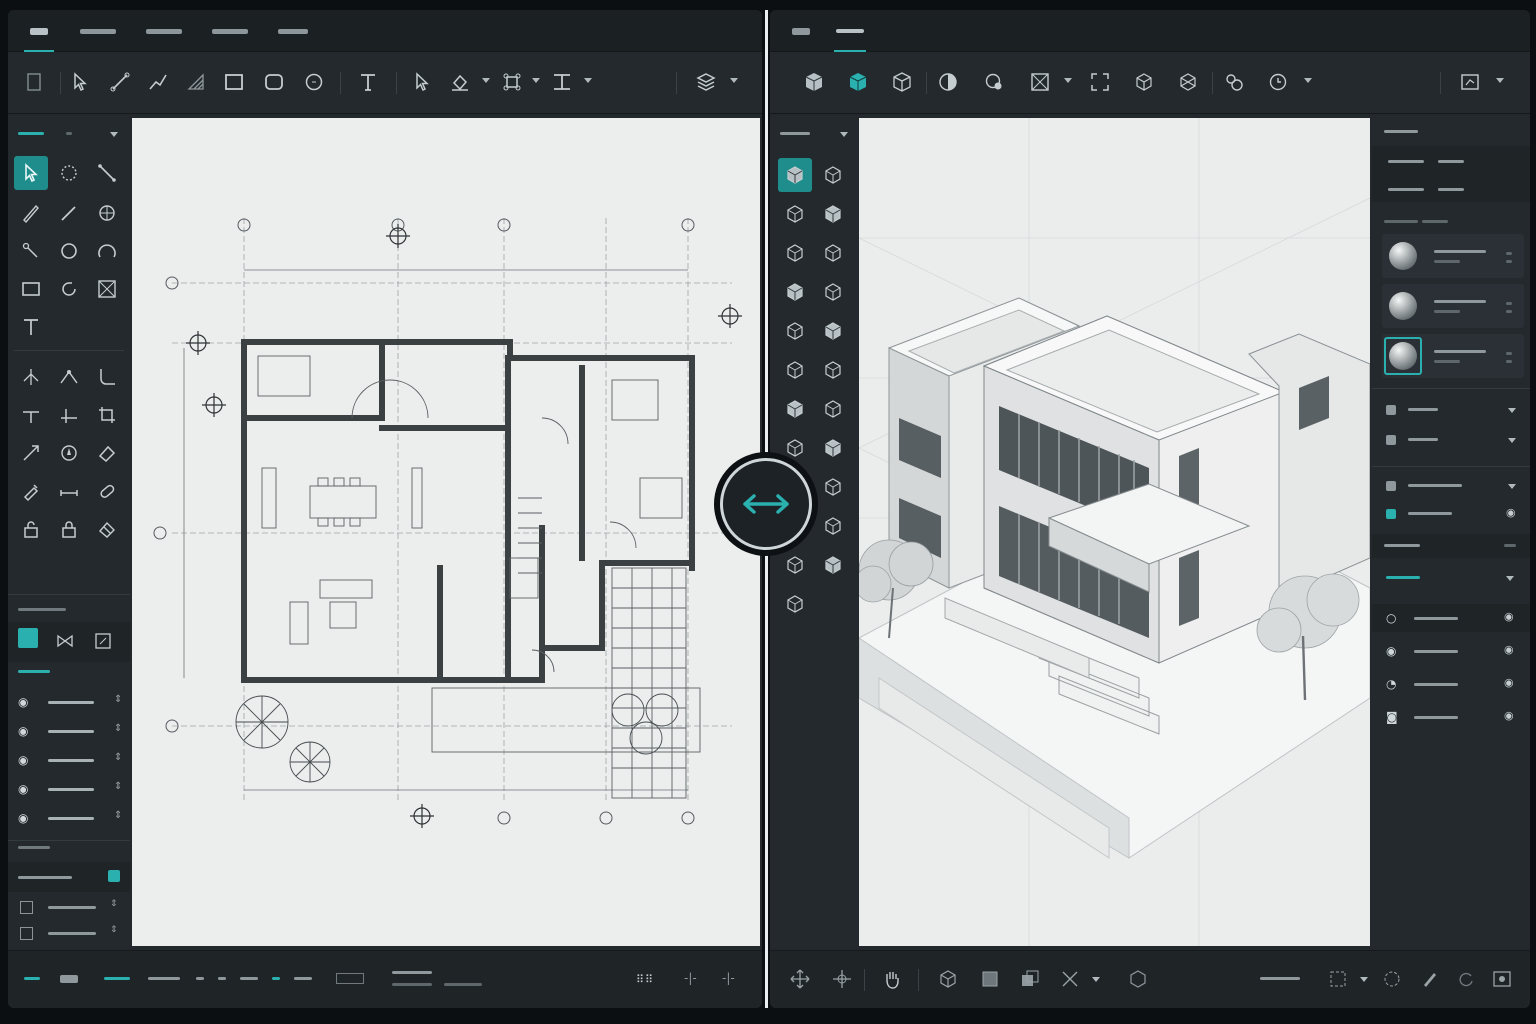 The width and height of the screenshot is (1536, 1024). I want to click on cube-corner-icon, so click(795, 448).